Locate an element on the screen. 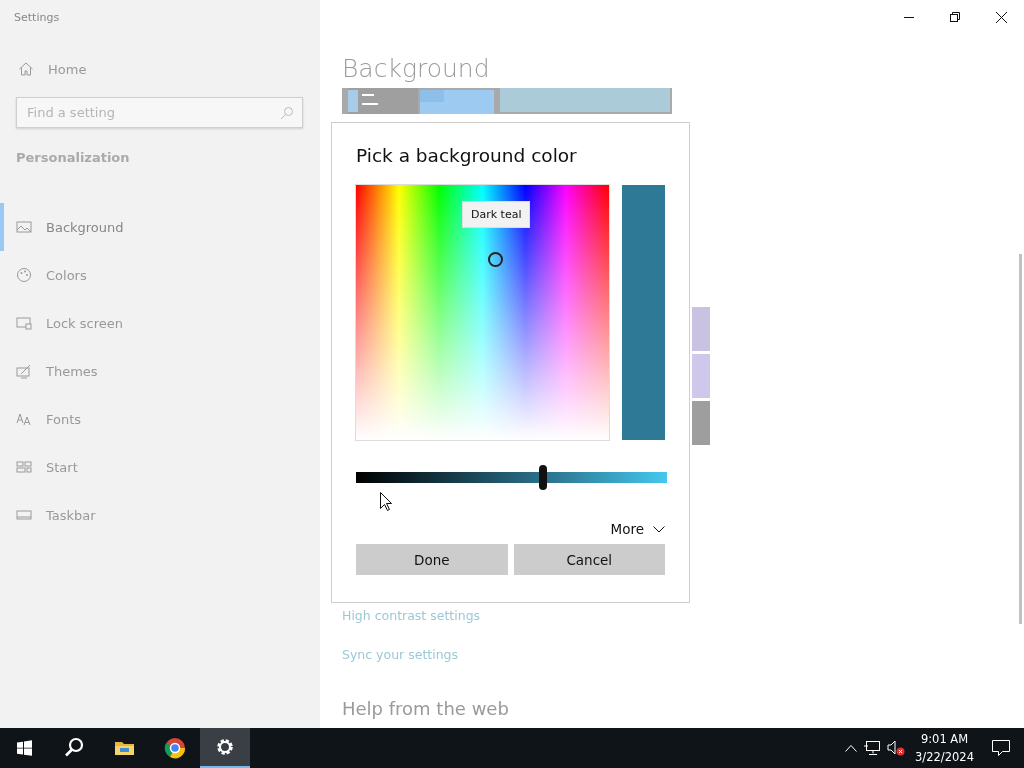 The height and width of the screenshot is (768, 1024). gear-icon is located at coordinates (225, 747).